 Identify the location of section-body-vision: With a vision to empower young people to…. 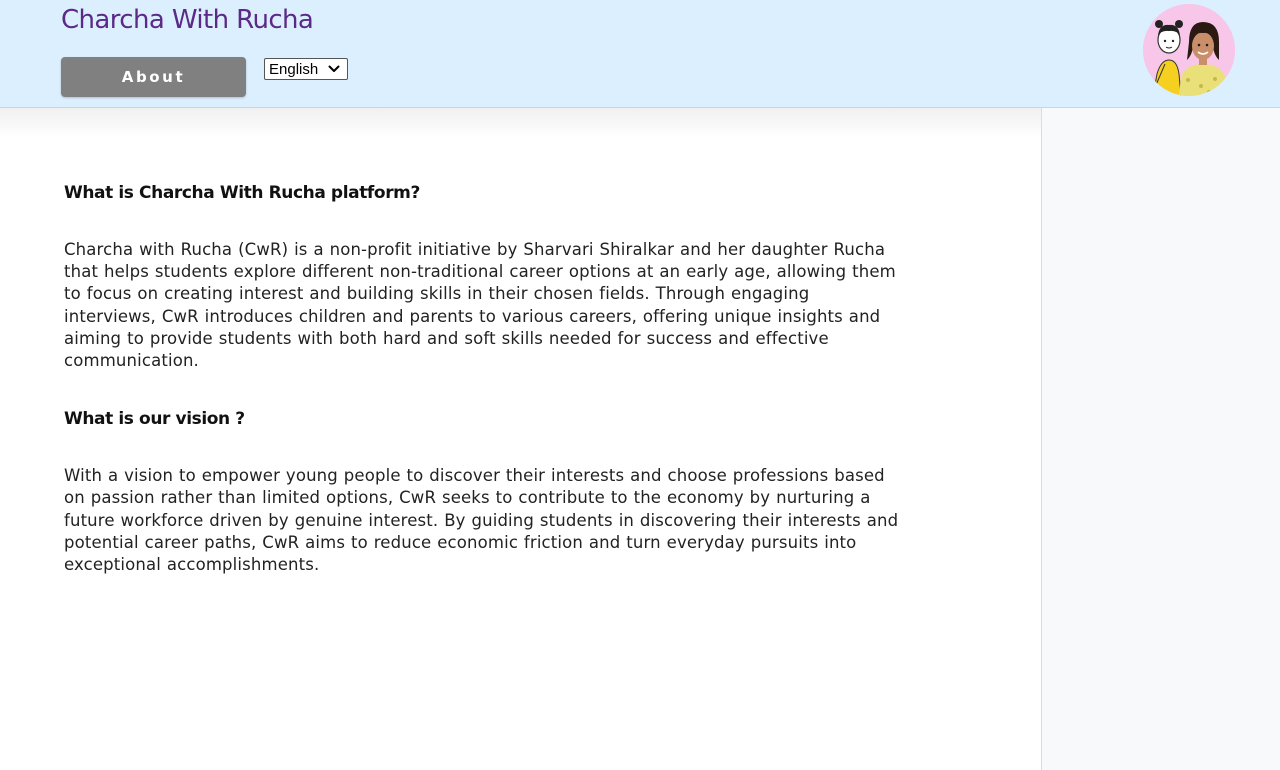
(481, 520).